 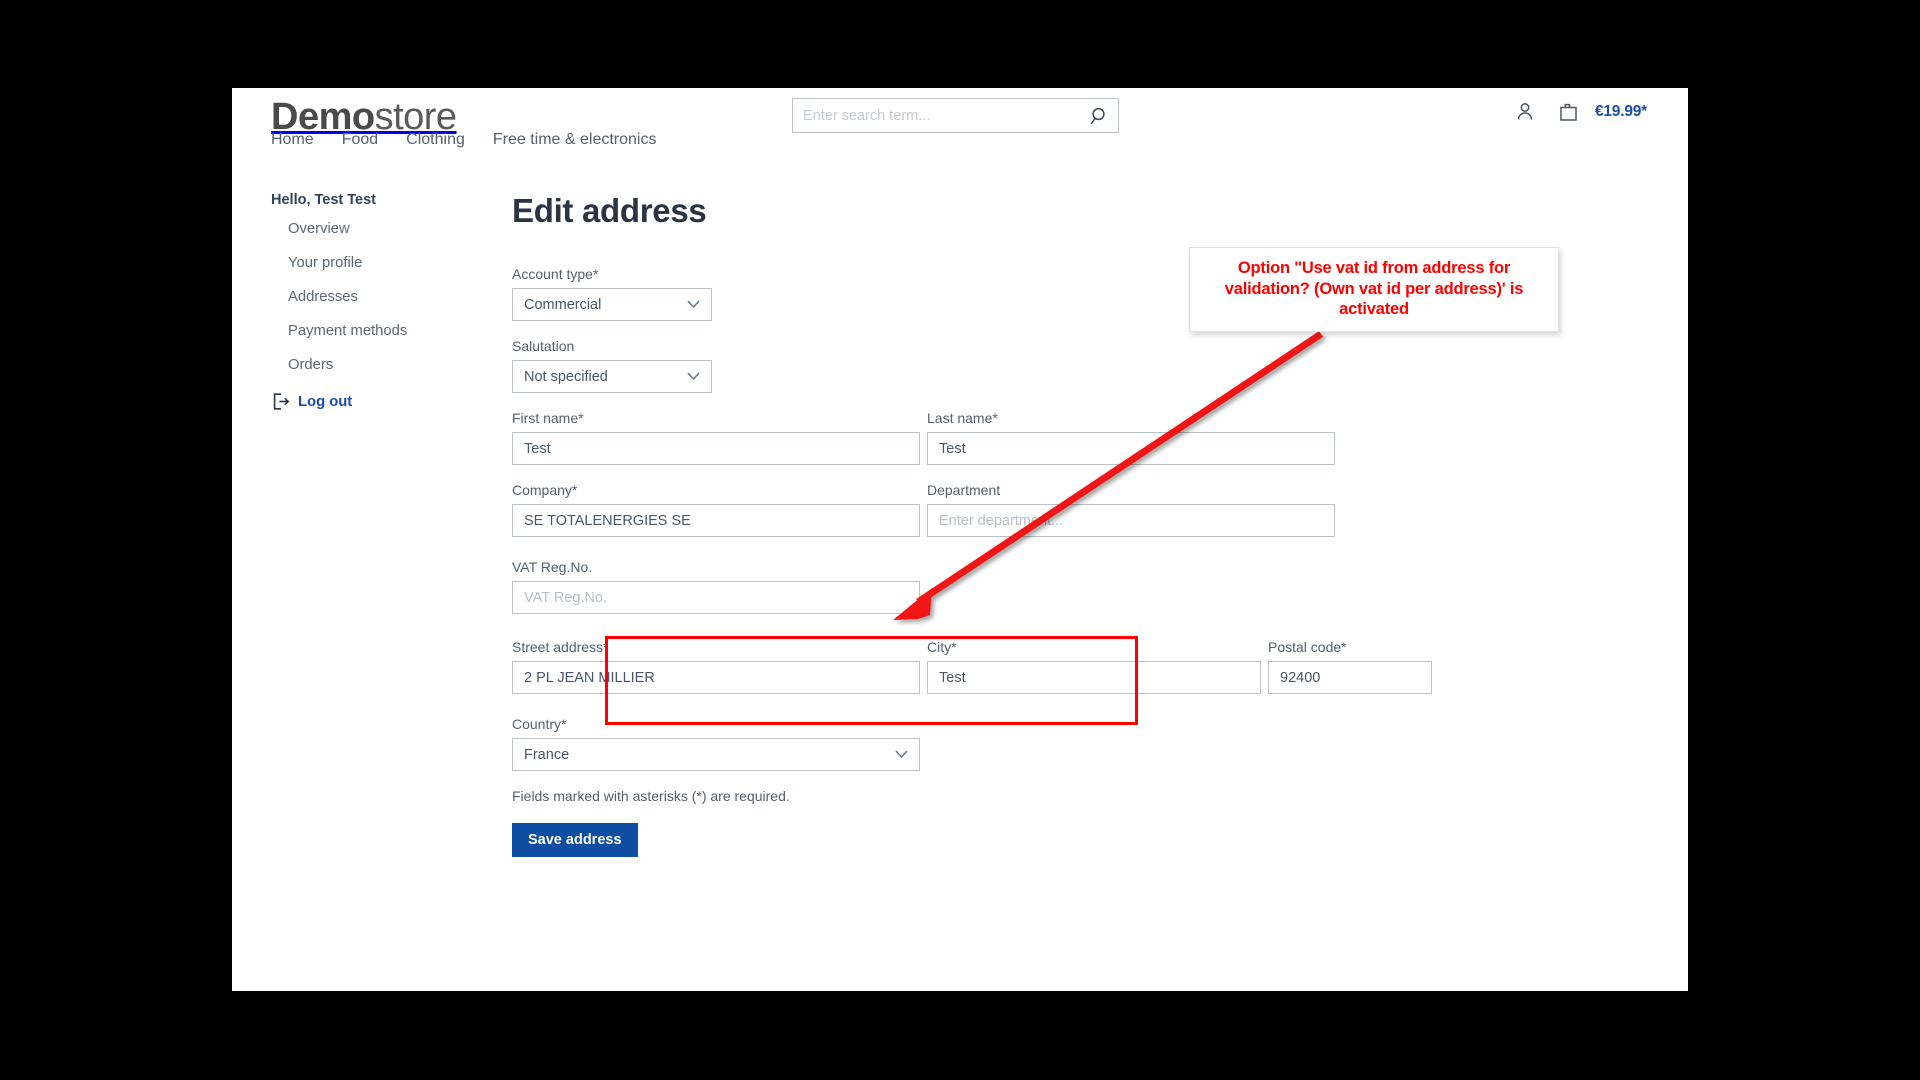 What do you see at coordinates (281, 401) in the screenshot?
I see `logout-icon` at bounding box center [281, 401].